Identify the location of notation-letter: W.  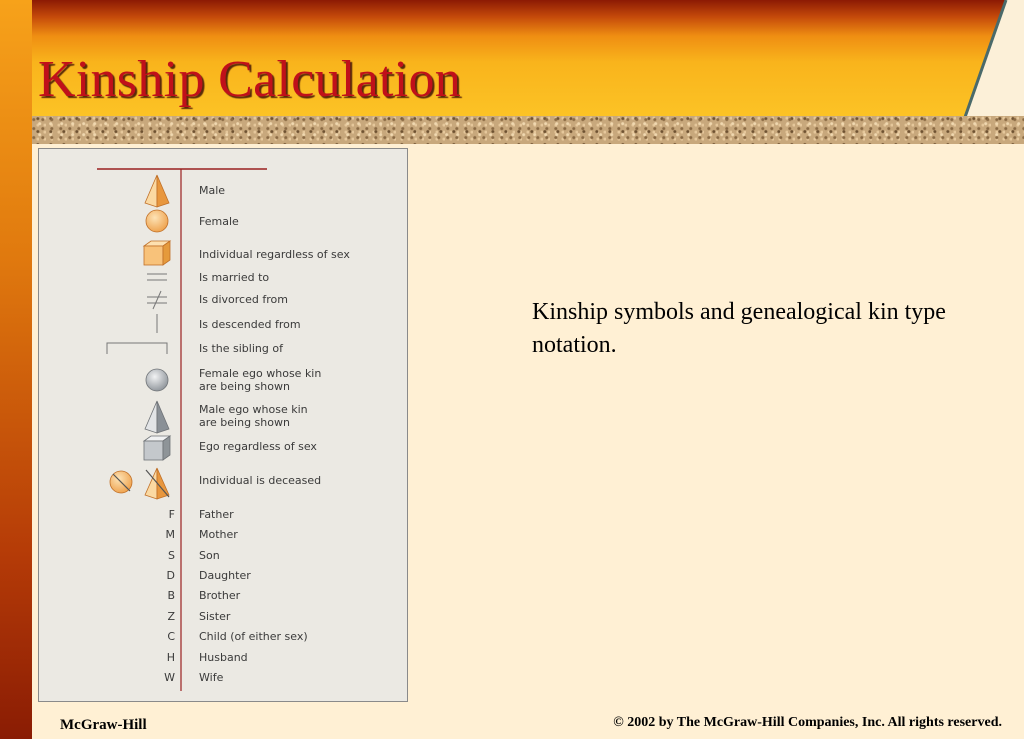
(169, 677).